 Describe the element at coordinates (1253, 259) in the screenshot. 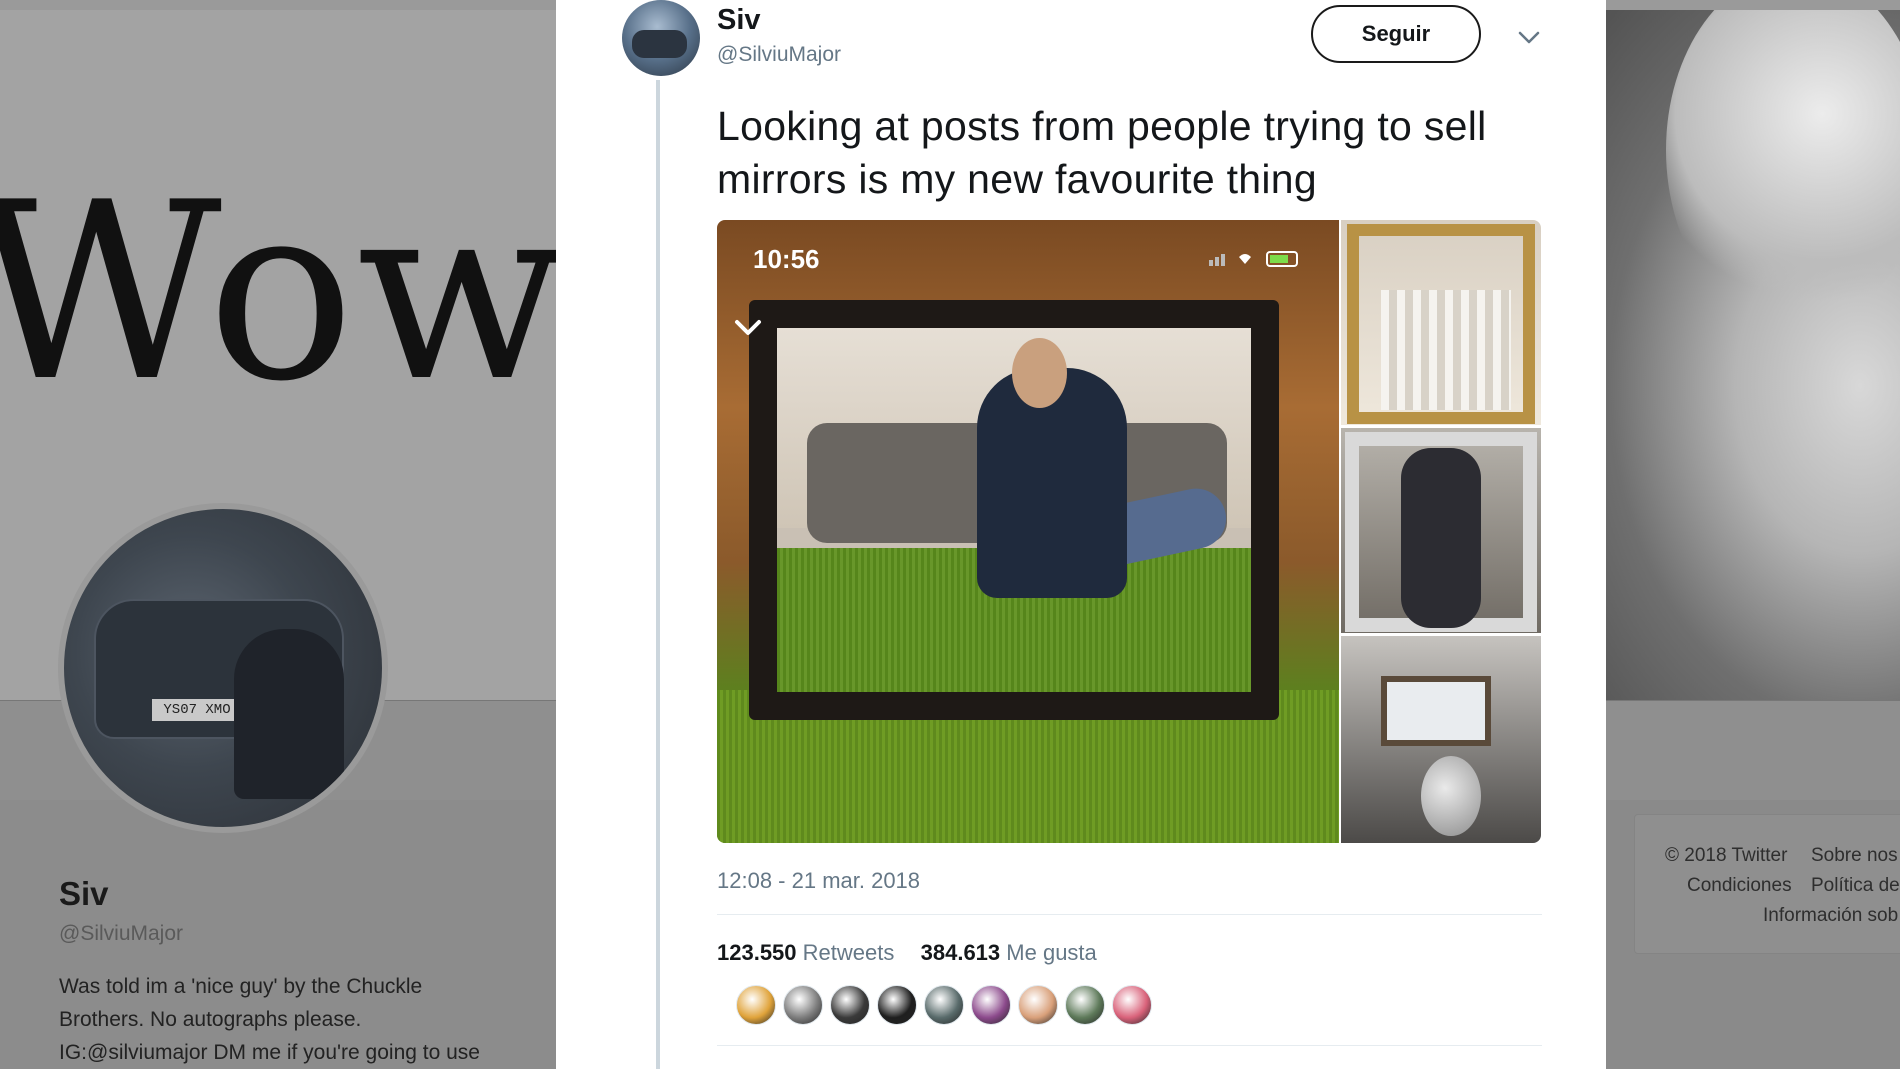

I see `status-icons` at that location.